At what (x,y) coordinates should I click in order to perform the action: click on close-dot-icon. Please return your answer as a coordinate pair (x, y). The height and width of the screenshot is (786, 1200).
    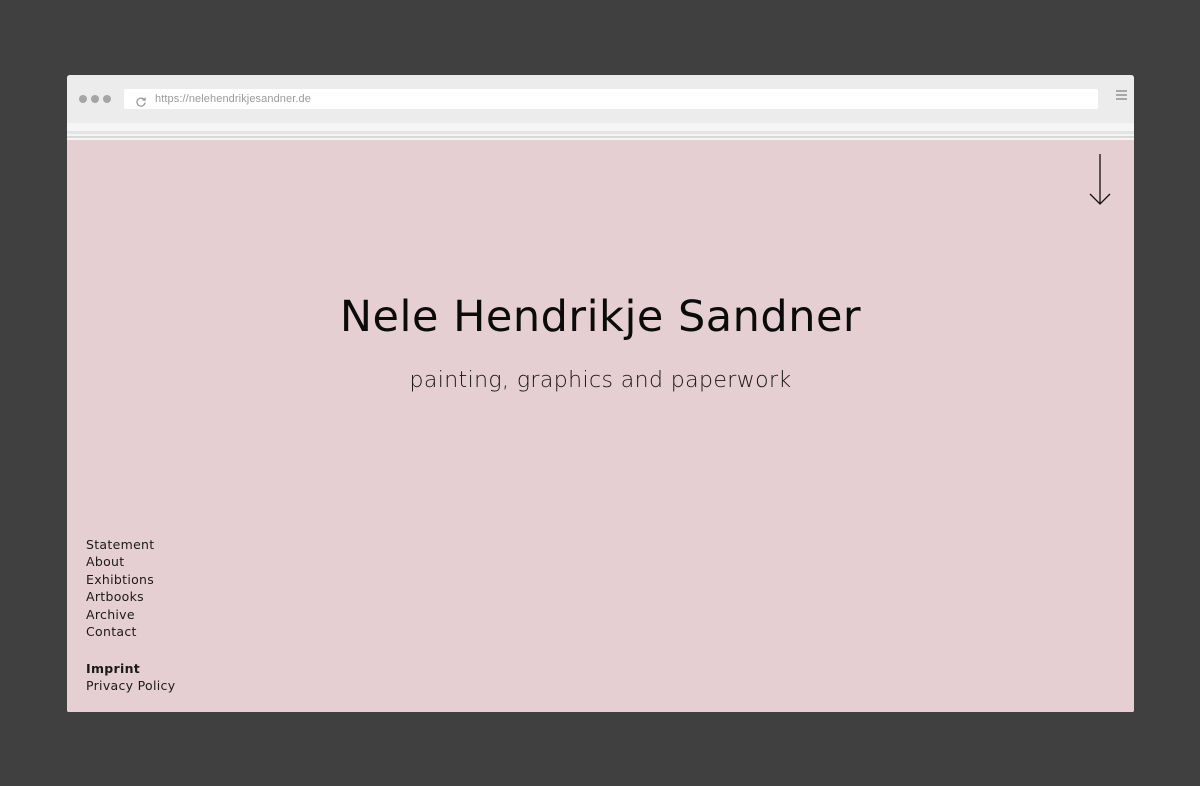
    Looking at the image, I should click on (83, 99).